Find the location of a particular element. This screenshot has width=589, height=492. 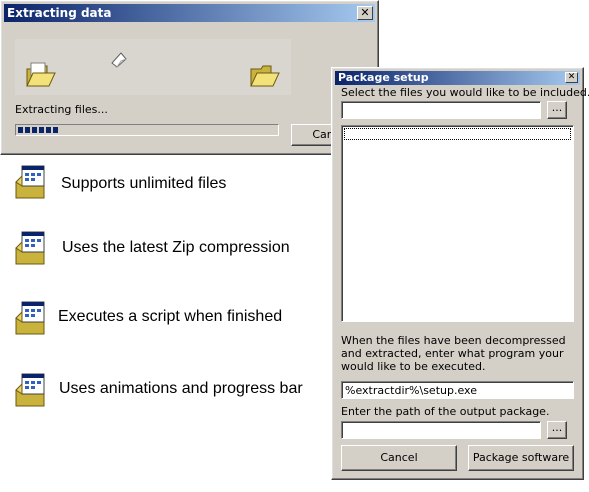

package-cancel-button: Cancel is located at coordinates (399, 458).